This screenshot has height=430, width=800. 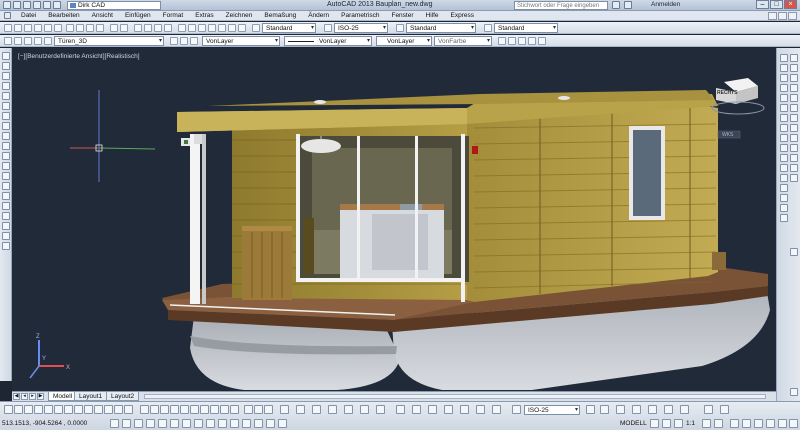 I want to click on sun-icon, so click(x=38, y=41).